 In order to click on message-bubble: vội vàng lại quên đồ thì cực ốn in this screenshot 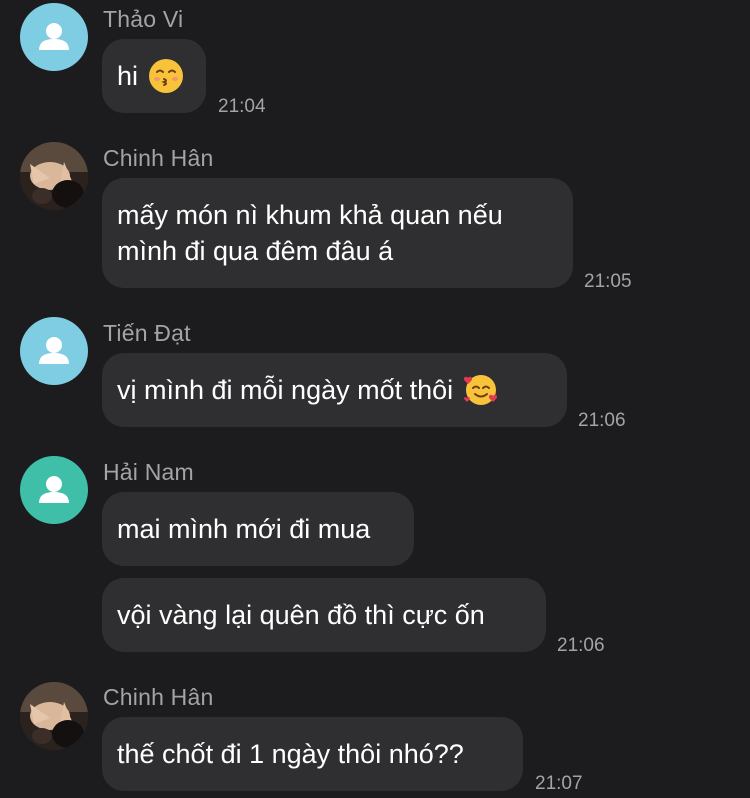, I will do `click(324, 615)`.